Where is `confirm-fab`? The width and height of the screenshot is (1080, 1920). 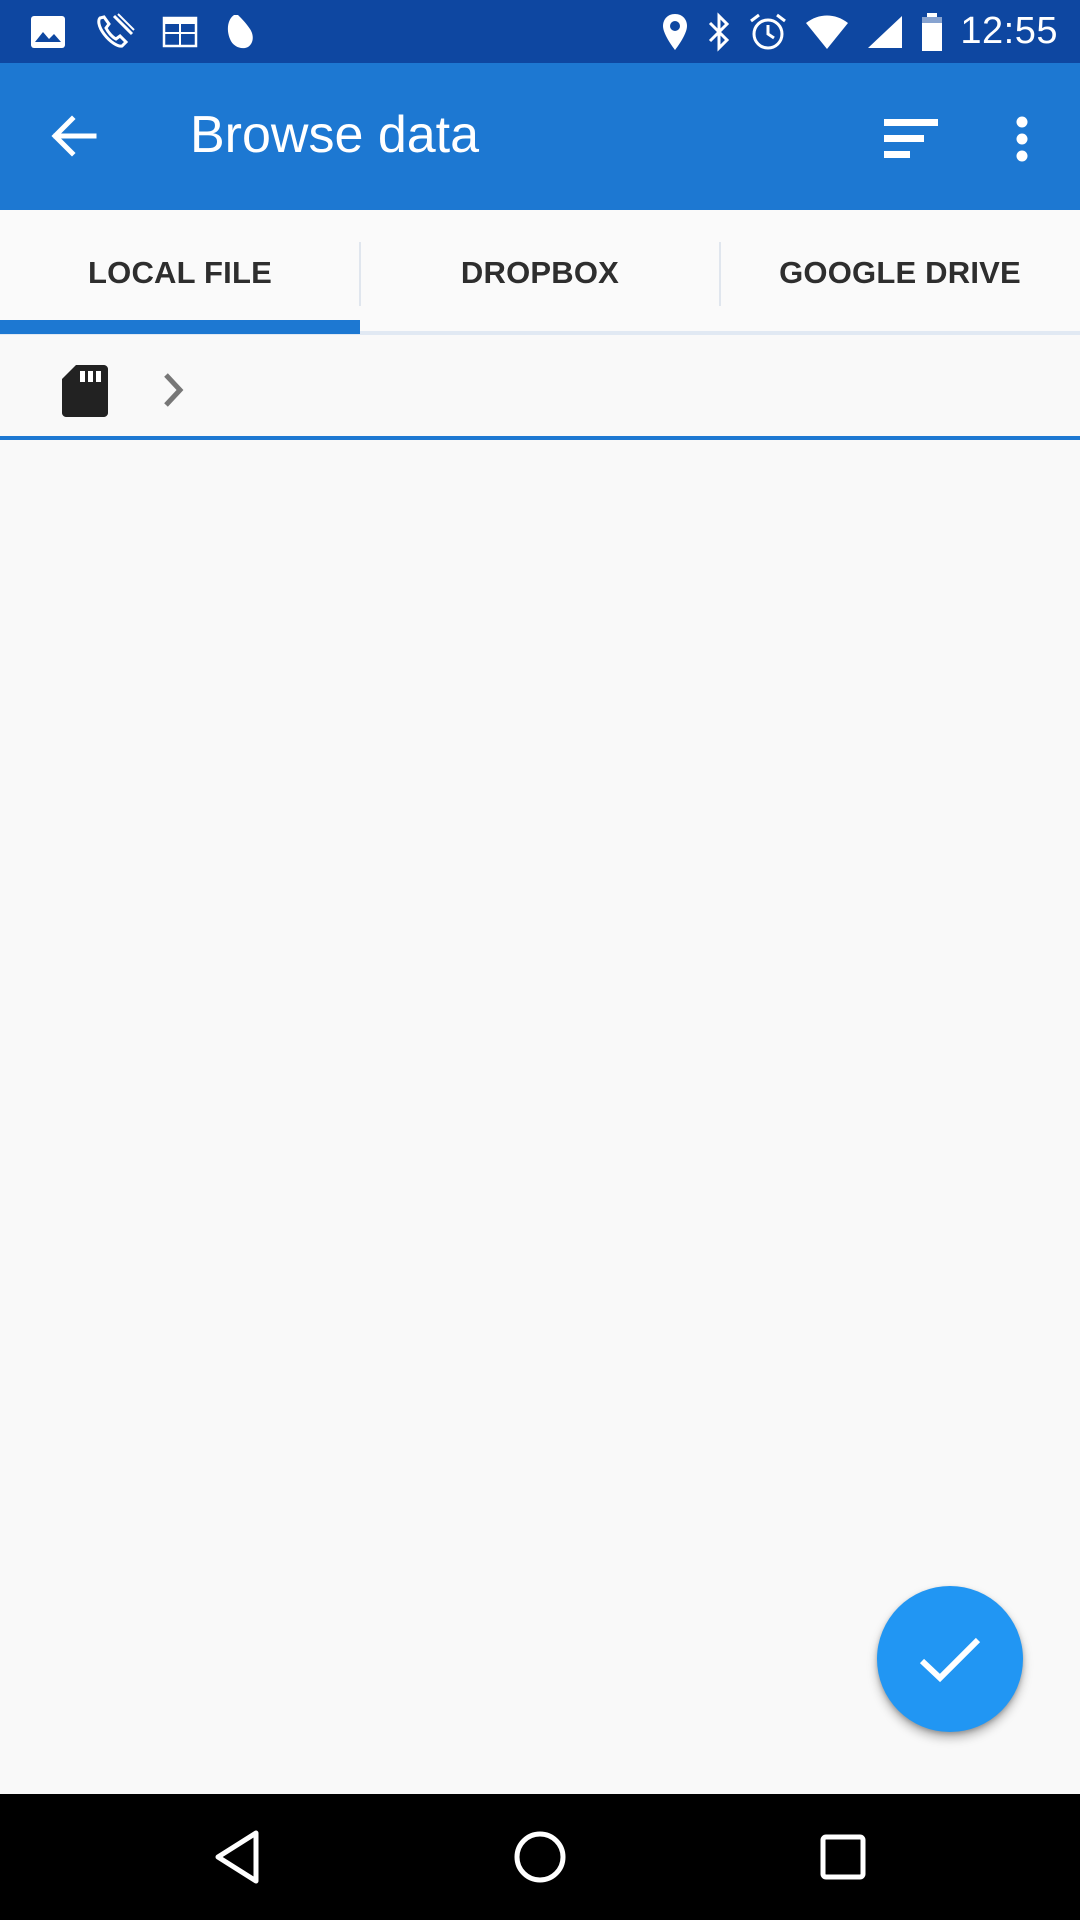
confirm-fab is located at coordinates (950, 1659).